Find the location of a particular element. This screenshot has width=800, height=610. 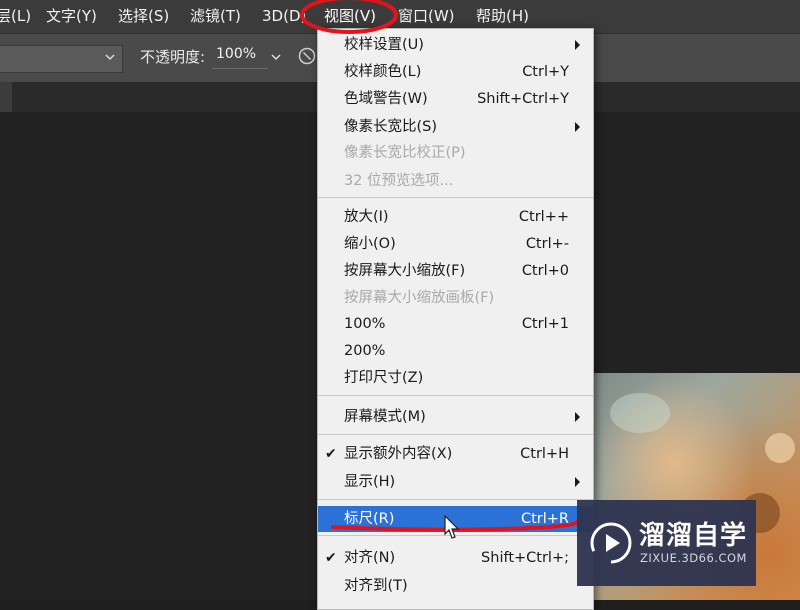

menu-item-200-percent: 200% is located at coordinates (455, 351).